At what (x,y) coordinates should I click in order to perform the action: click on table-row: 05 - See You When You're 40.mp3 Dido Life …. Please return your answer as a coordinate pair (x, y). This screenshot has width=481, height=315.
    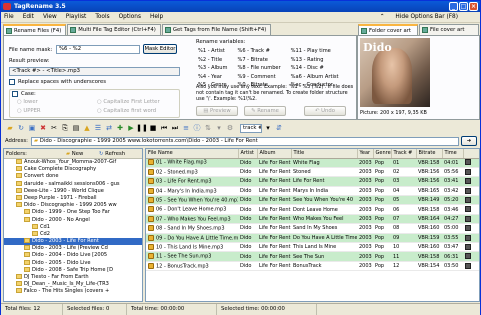
    Looking at the image, I should click on (312, 200).